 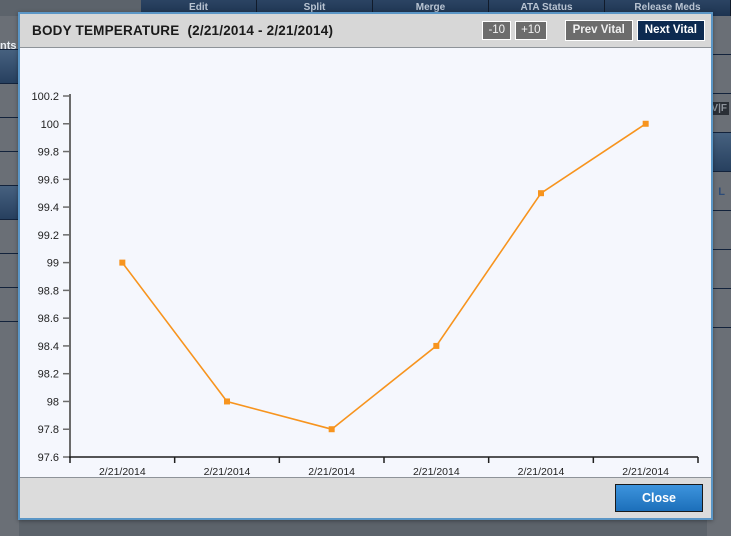 What do you see at coordinates (48, 153) in the screenshot?
I see `y-axis-tick-label: 99.8` at bounding box center [48, 153].